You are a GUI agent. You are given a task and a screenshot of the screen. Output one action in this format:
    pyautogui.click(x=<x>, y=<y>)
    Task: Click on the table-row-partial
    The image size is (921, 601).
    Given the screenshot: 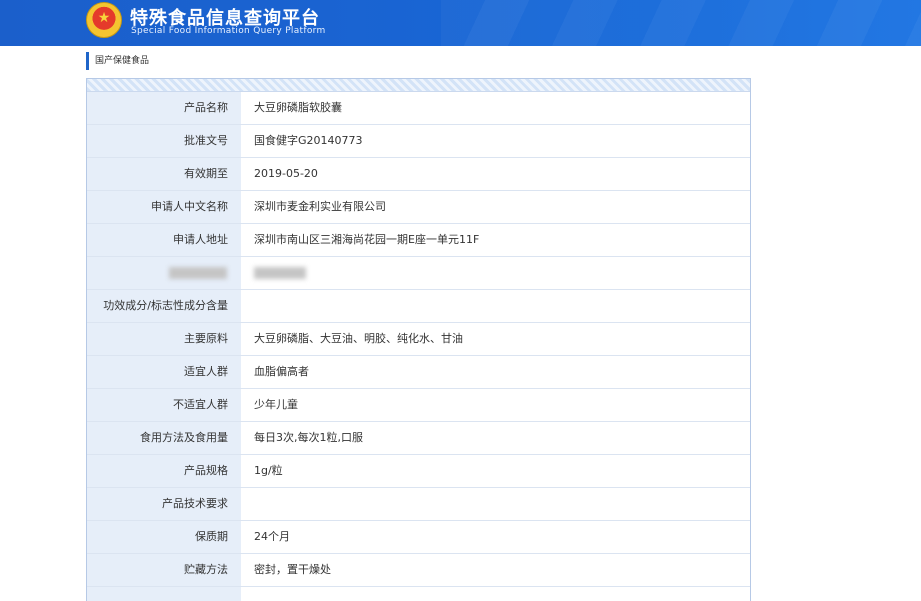 What is the action you would take?
    pyautogui.click(x=418, y=594)
    